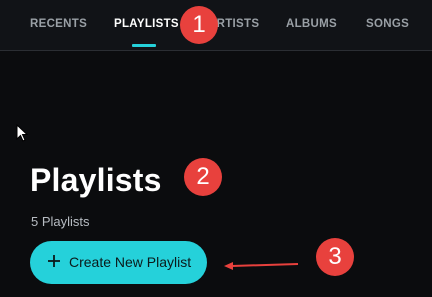 This screenshot has width=432, height=297. Describe the element at coordinates (146, 24) in the screenshot. I see `tab-playlists: PLAYLISTS` at that location.